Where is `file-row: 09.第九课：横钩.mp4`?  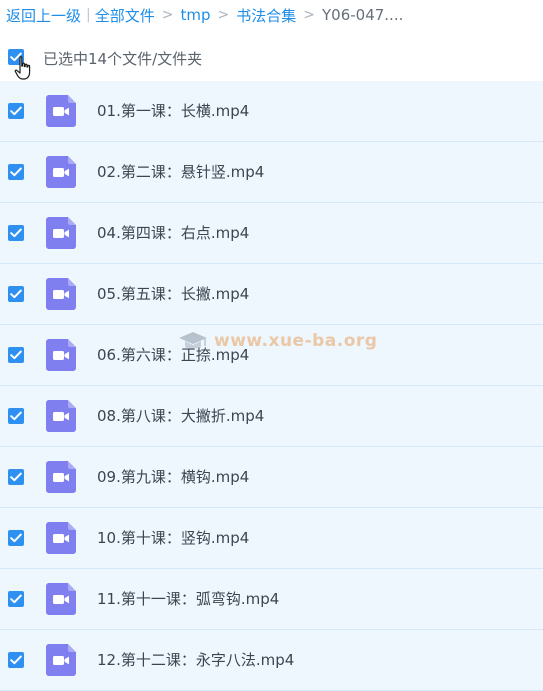 file-row: 09.第九课：横钩.mp4 is located at coordinates (271, 477).